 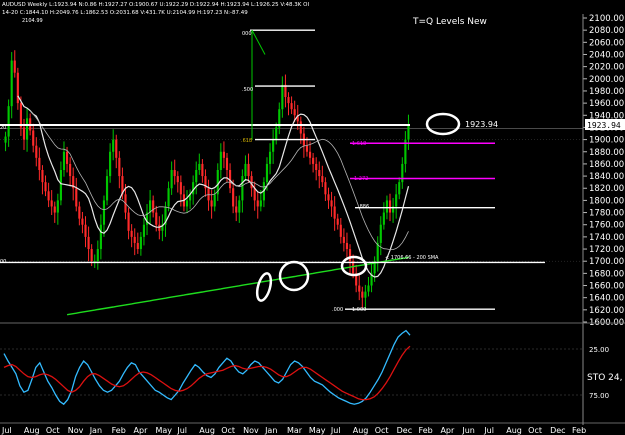 What do you see at coordinates (468, 430) in the screenshot?
I see `time-tick-label: Jun` at bounding box center [468, 430].